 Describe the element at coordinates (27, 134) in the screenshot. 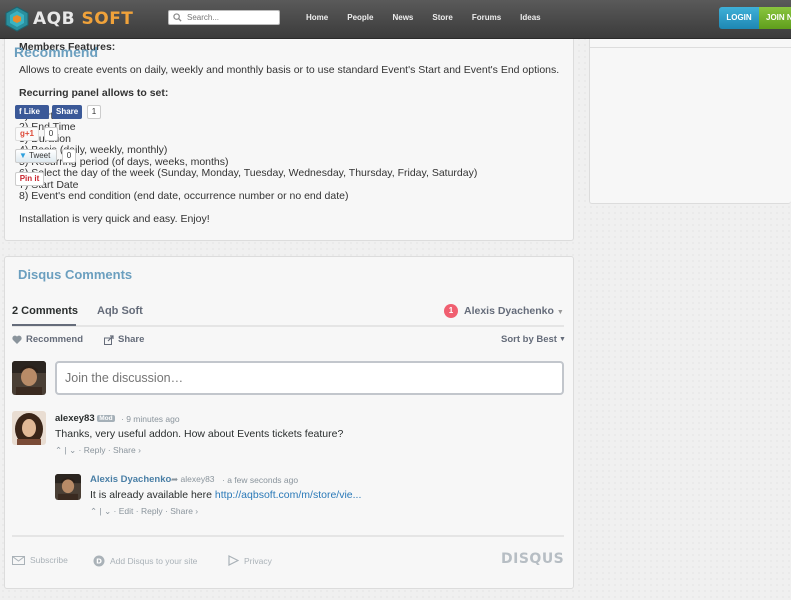

I see `gplus-button: g+1` at that location.